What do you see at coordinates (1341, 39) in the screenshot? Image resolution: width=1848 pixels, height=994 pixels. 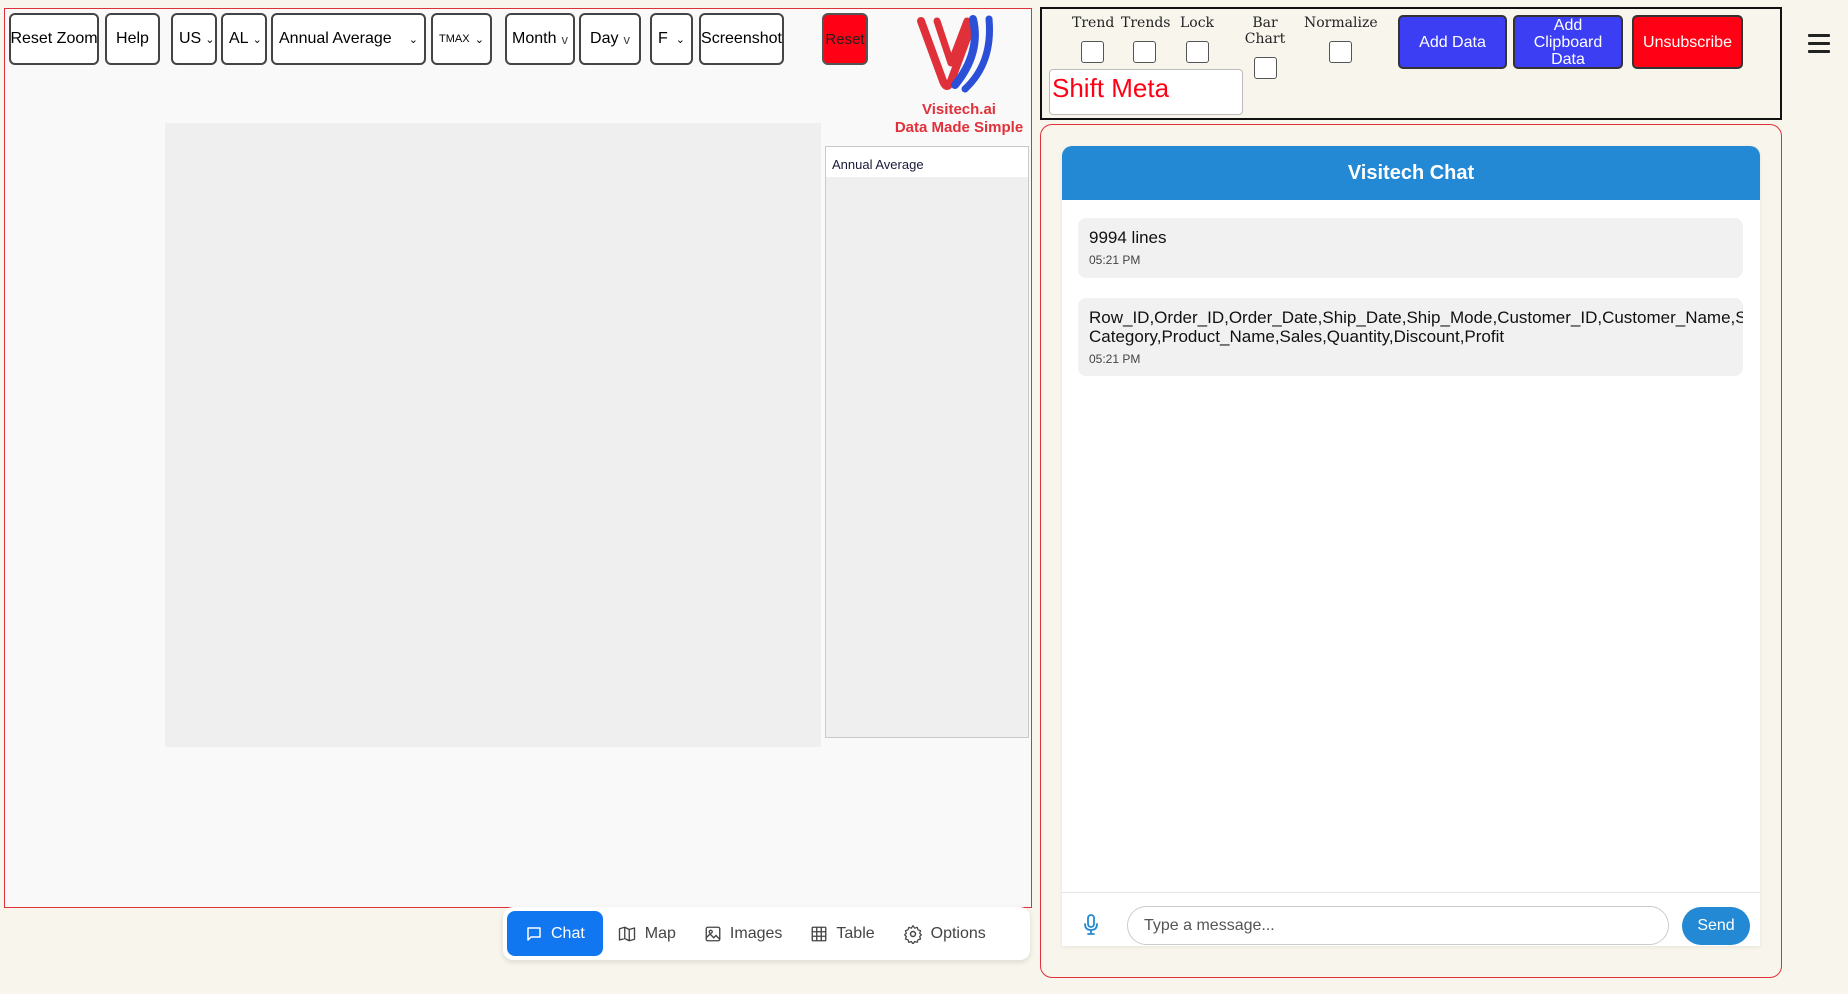 I see `normalize-toggle: Normalize` at bounding box center [1341, 39].